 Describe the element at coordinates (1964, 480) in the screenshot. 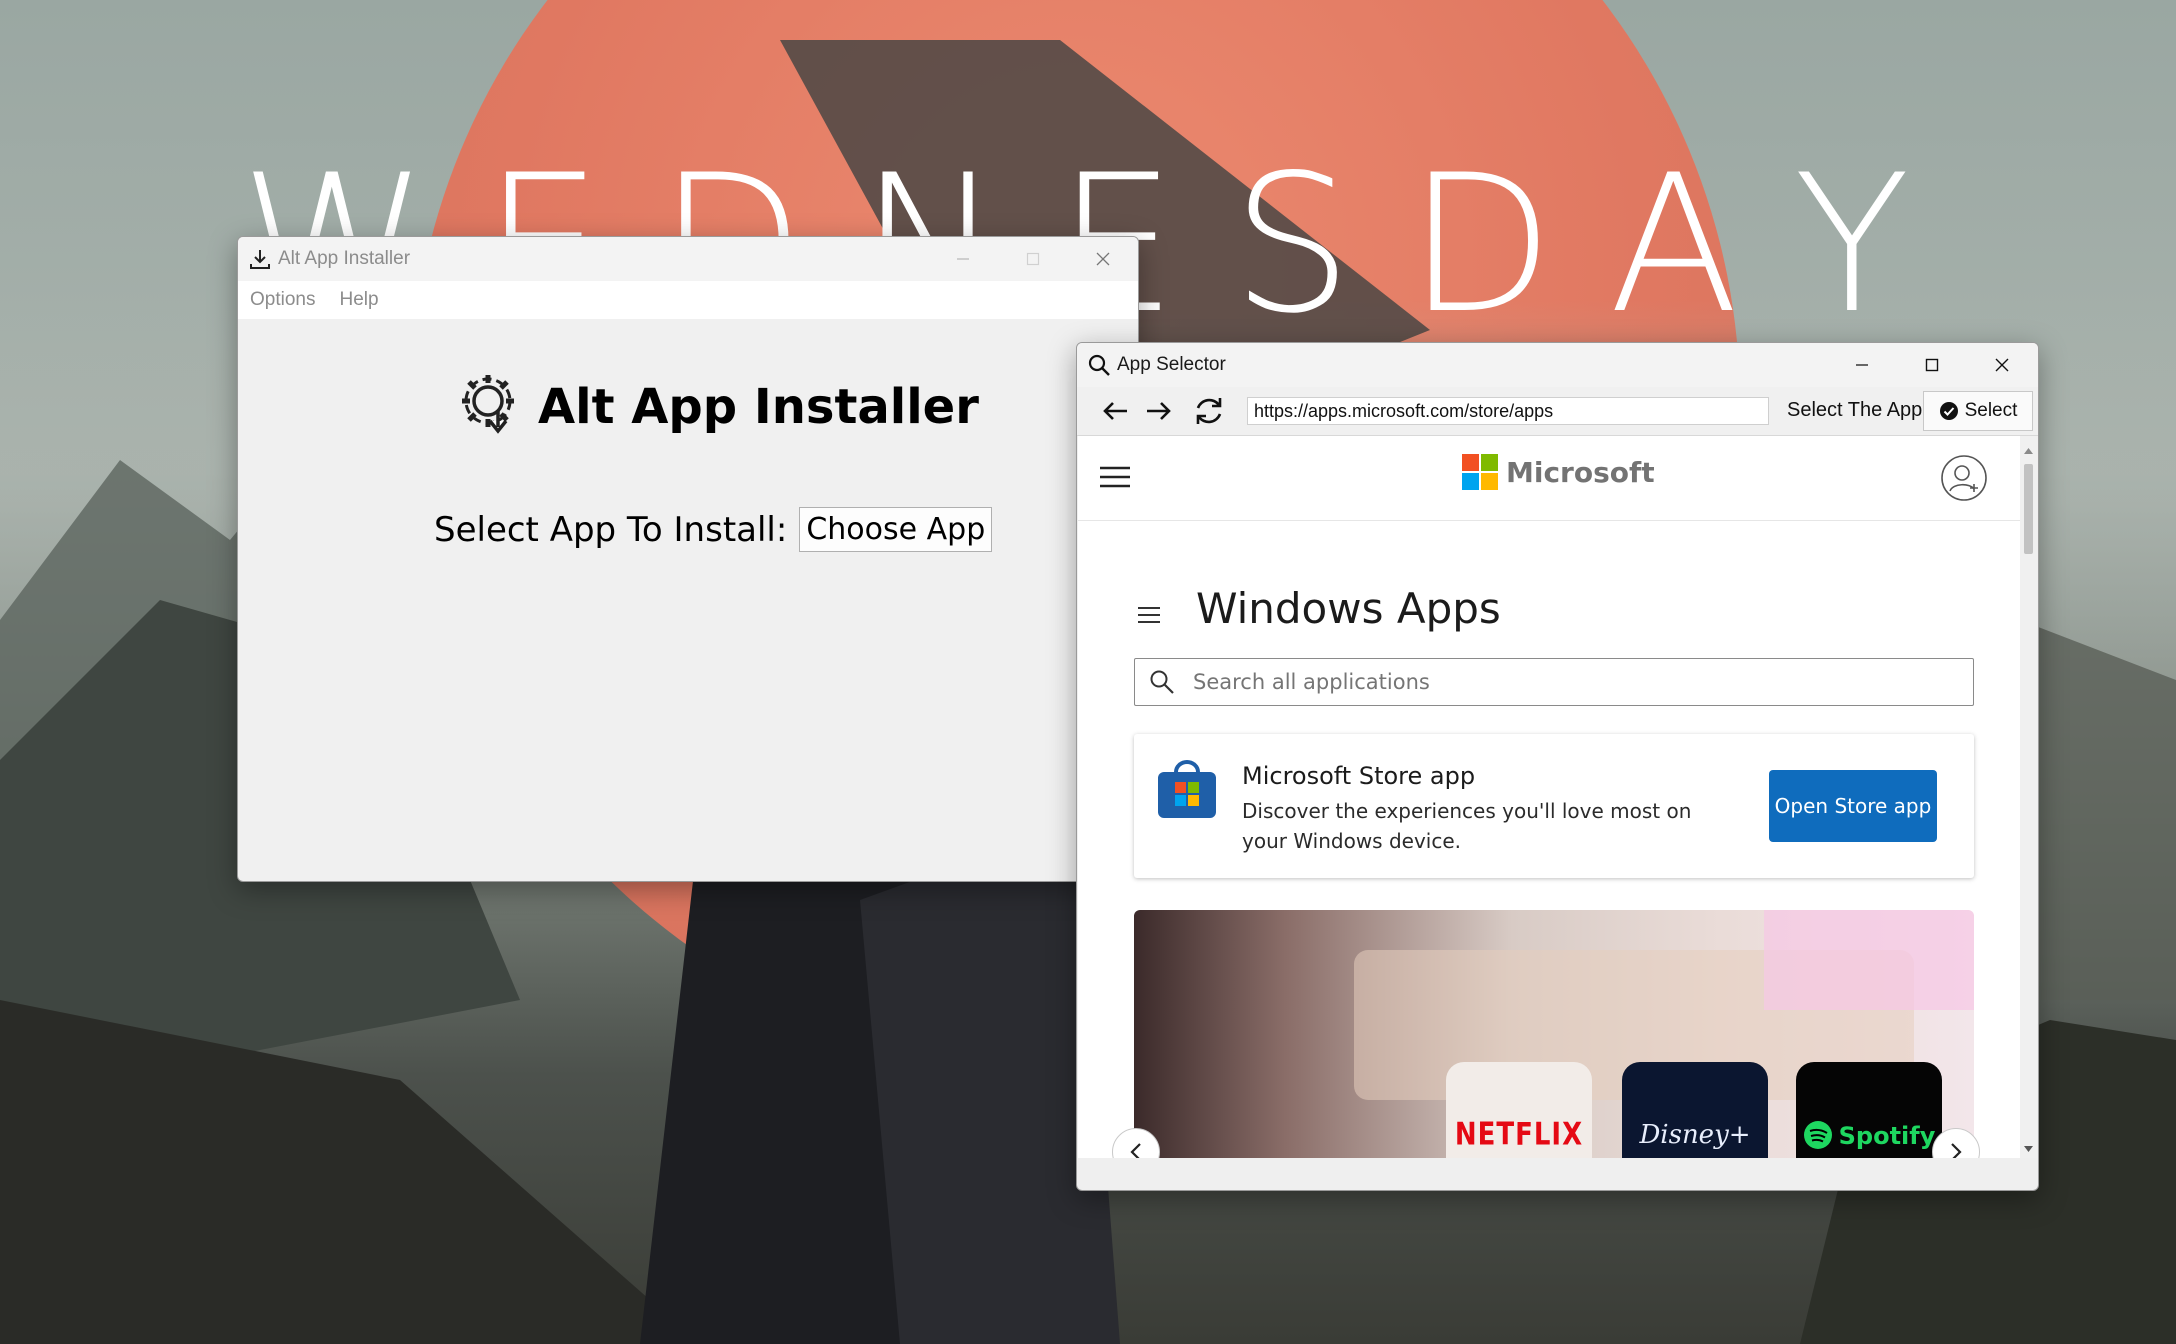

I see `account-icon` at that location.